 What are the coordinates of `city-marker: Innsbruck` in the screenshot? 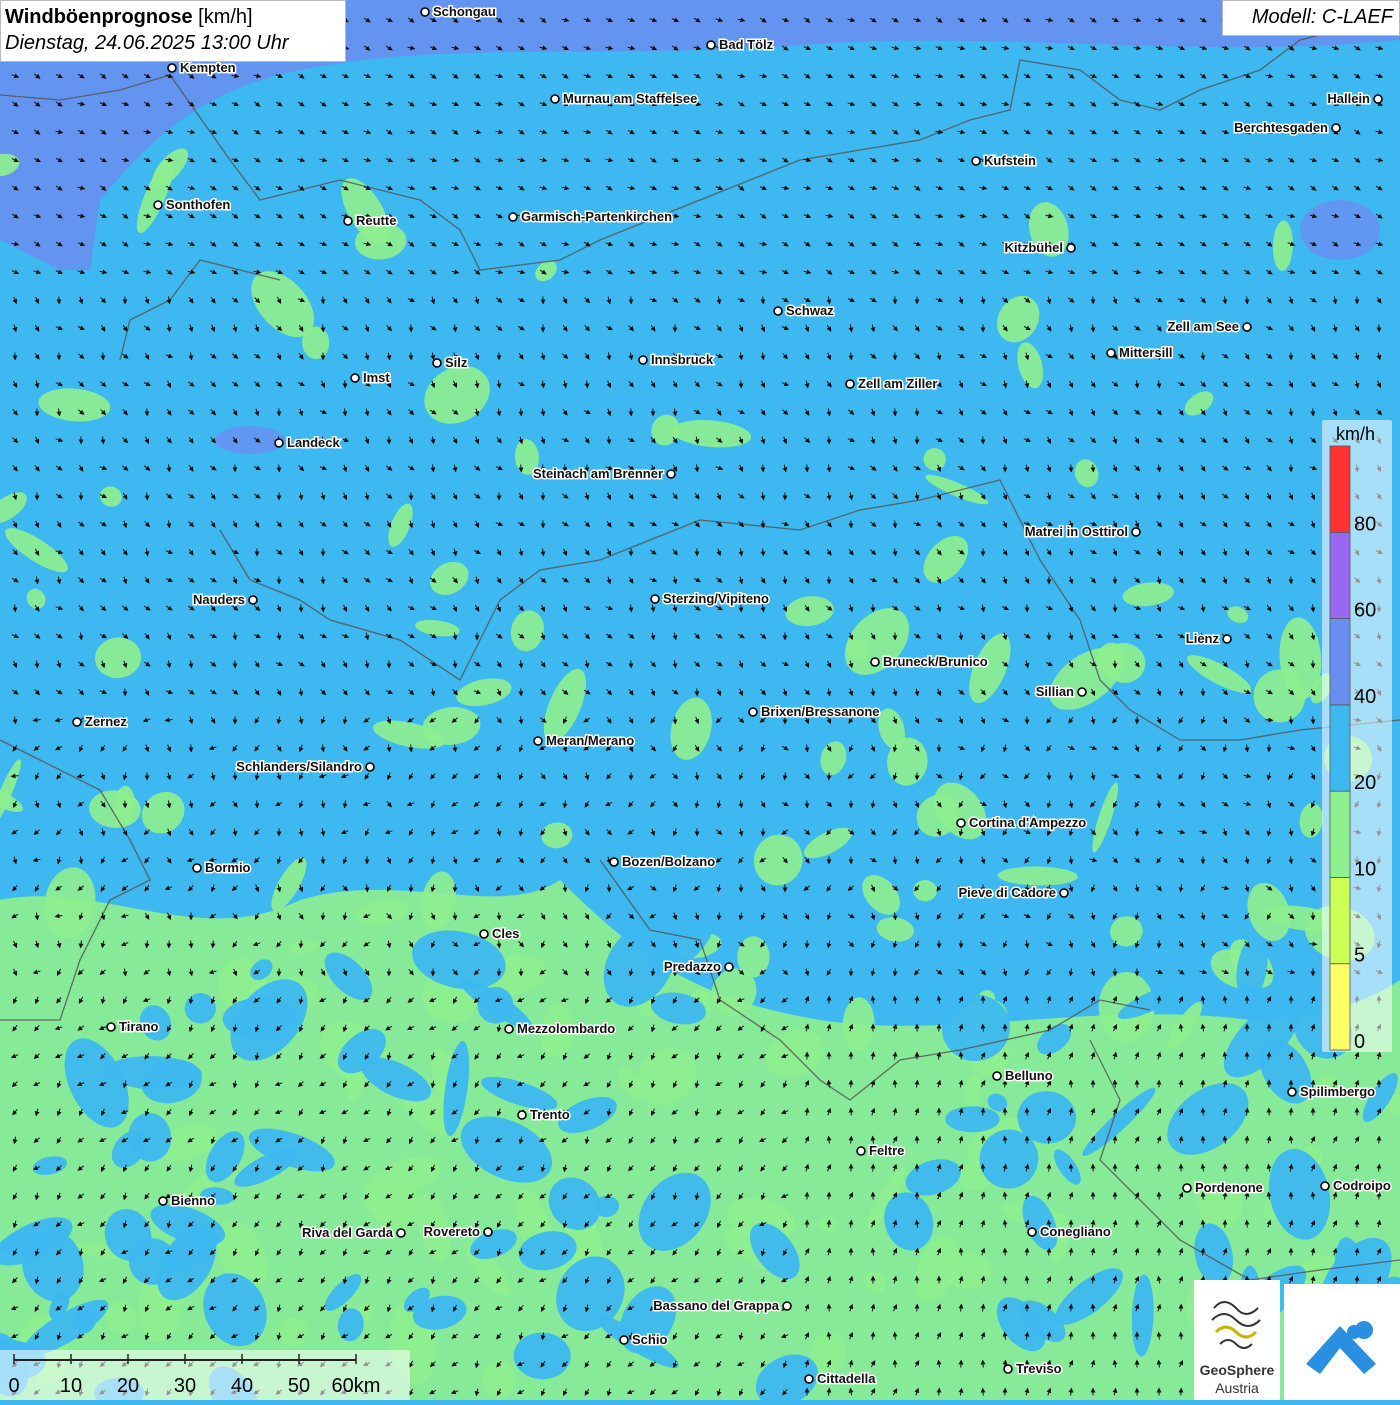 It's located at (676, 359).